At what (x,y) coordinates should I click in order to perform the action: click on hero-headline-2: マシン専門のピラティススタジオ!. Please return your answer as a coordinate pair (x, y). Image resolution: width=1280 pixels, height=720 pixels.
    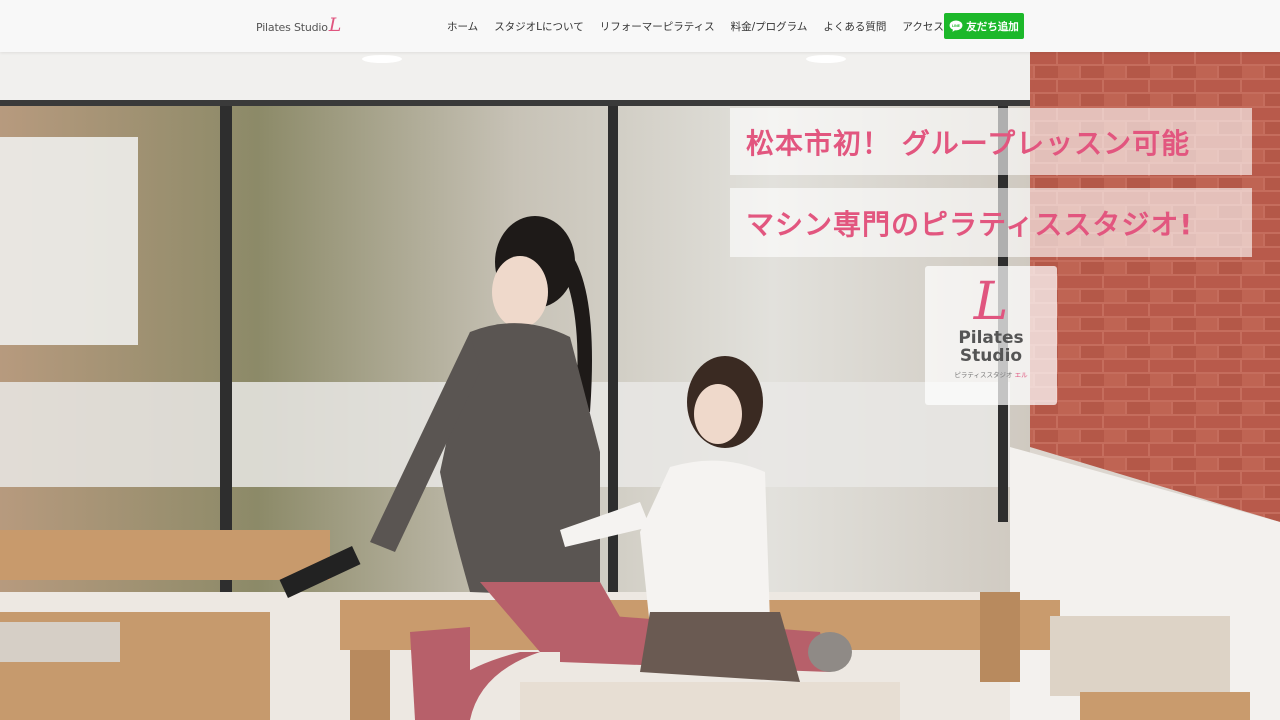
    Looking at the image, I should click on (991, 222).